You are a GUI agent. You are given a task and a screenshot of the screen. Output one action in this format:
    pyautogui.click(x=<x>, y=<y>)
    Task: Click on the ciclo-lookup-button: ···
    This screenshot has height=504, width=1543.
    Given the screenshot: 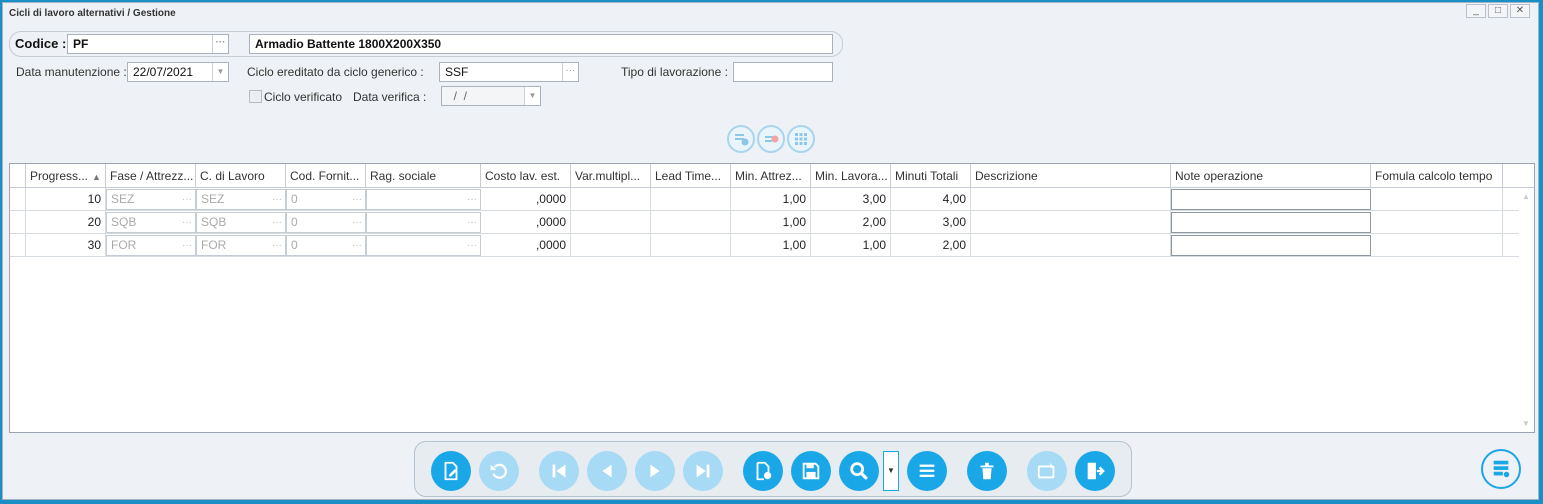 What is the action you would take?
    pyautogui.click(x=570, y=72)
    